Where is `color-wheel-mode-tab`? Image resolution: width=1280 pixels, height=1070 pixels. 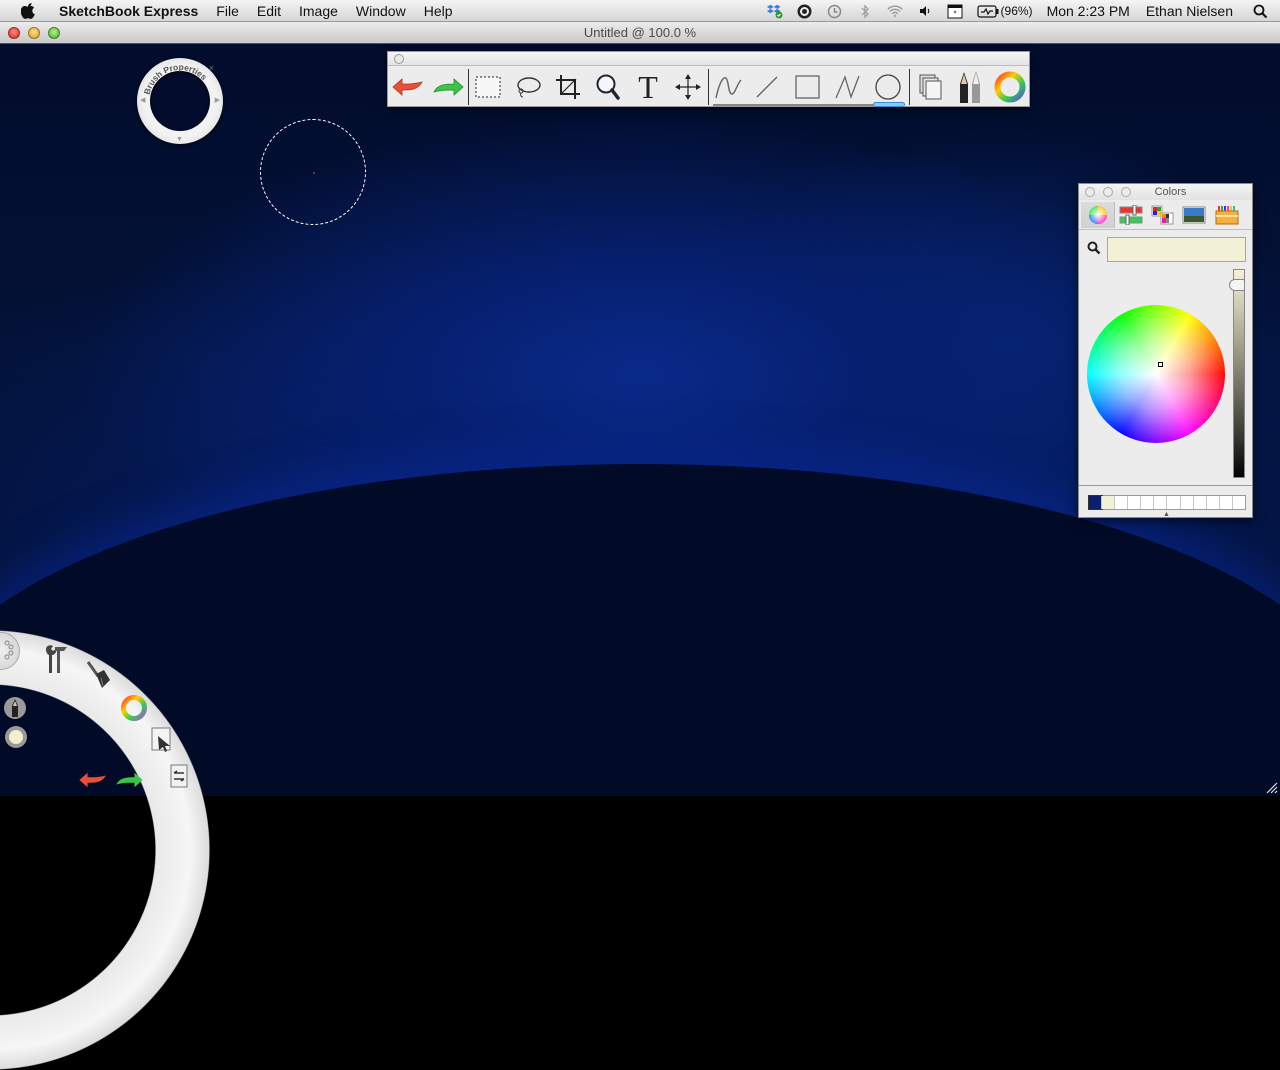
color-wheel-mode-tab is located at coordinates (1098, 215).